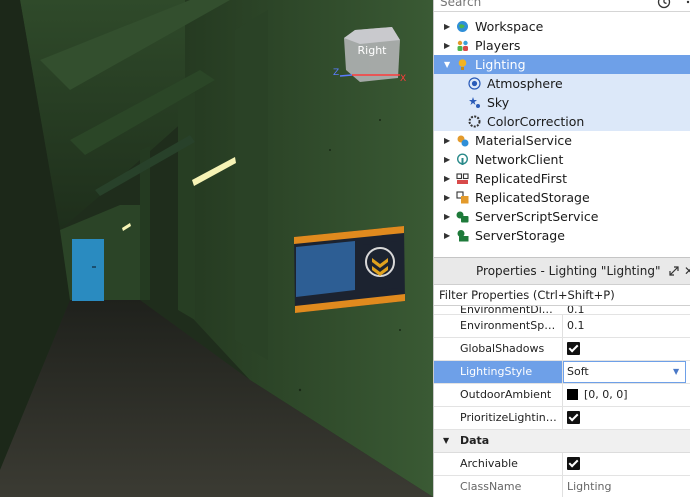  What do you see at coordinates (687, 271) in the screenshot?
I see `close-icon: ✕` at bounding box center [687, 271].